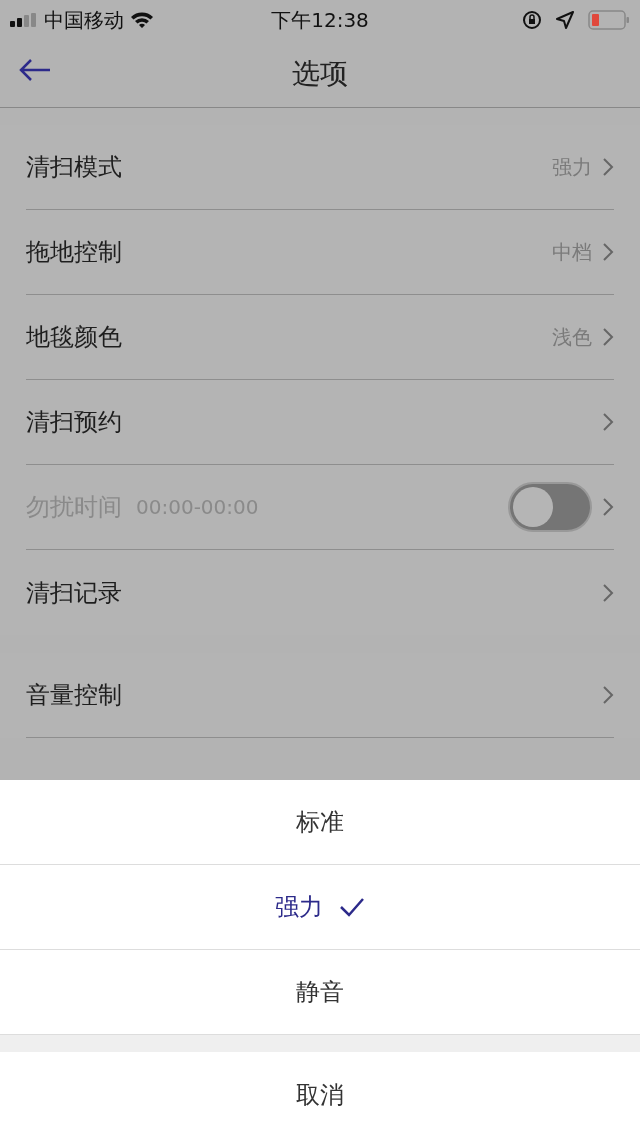 The width and height of the screenshot is (640, 1138). I want to click on wifi-icon, so click(142, 20).